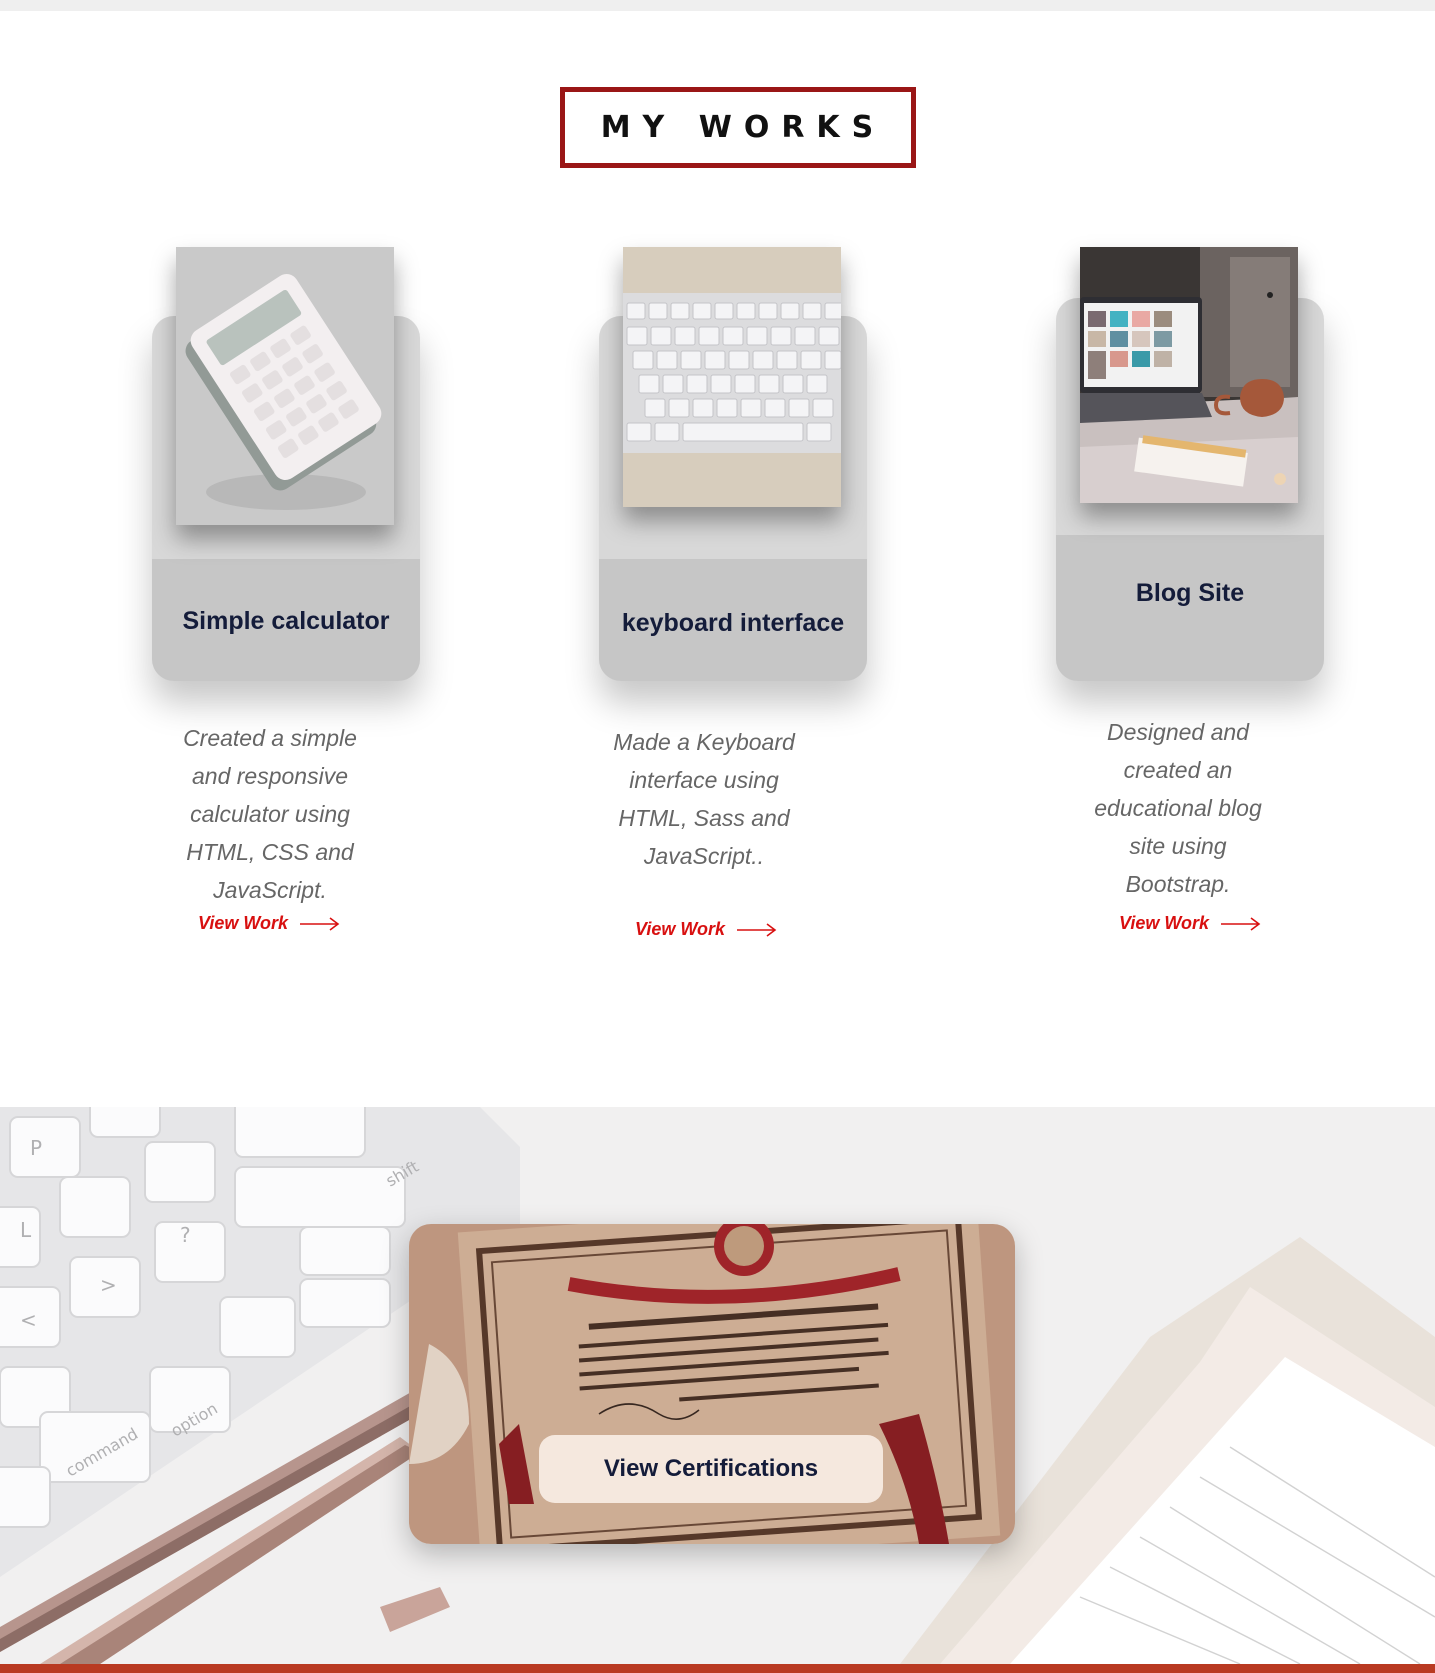  Describe the element at coordinates (733, 623) in the screenshot. I see `work-title: keyboard interface` at that location.